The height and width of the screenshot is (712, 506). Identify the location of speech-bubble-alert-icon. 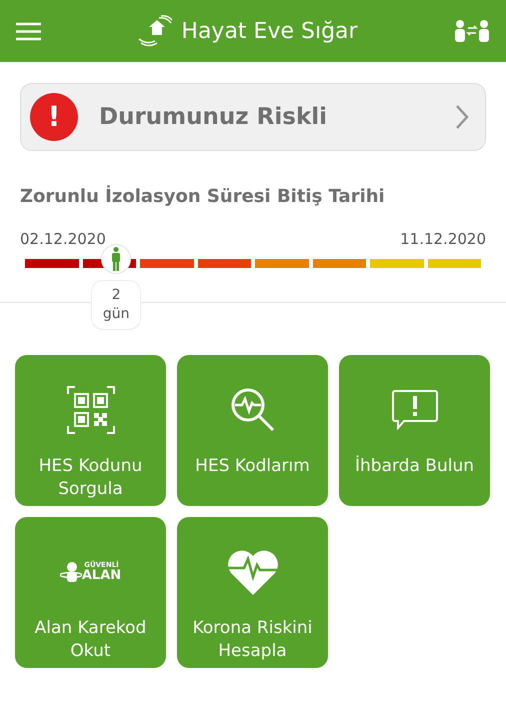
(415, 410).